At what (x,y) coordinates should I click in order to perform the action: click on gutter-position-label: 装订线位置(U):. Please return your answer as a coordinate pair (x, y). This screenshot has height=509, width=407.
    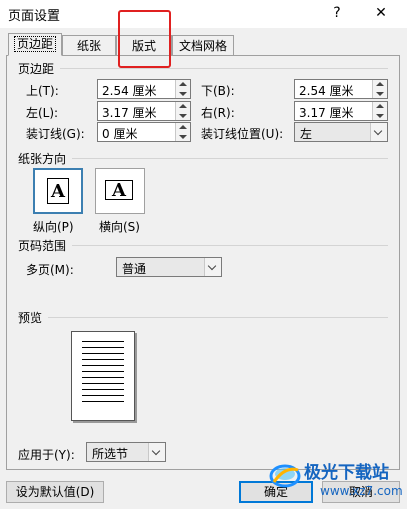
    Looking at the image, I should click on (242, 134).